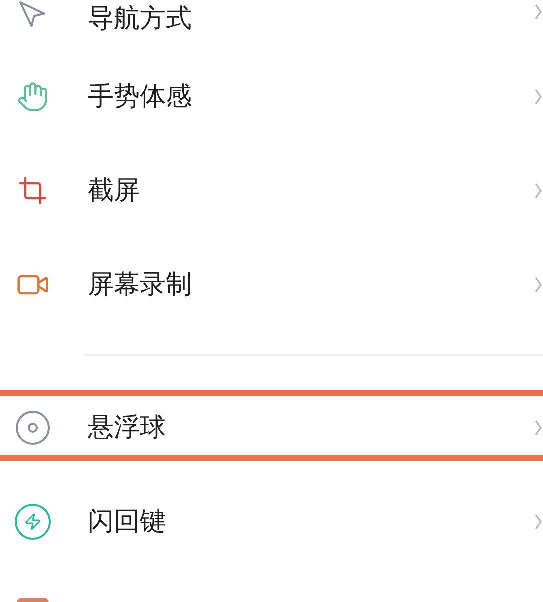  Describe the element at coordinates (271, 25) in the screenshot. I see `settings-item: 导航方式` at that location.